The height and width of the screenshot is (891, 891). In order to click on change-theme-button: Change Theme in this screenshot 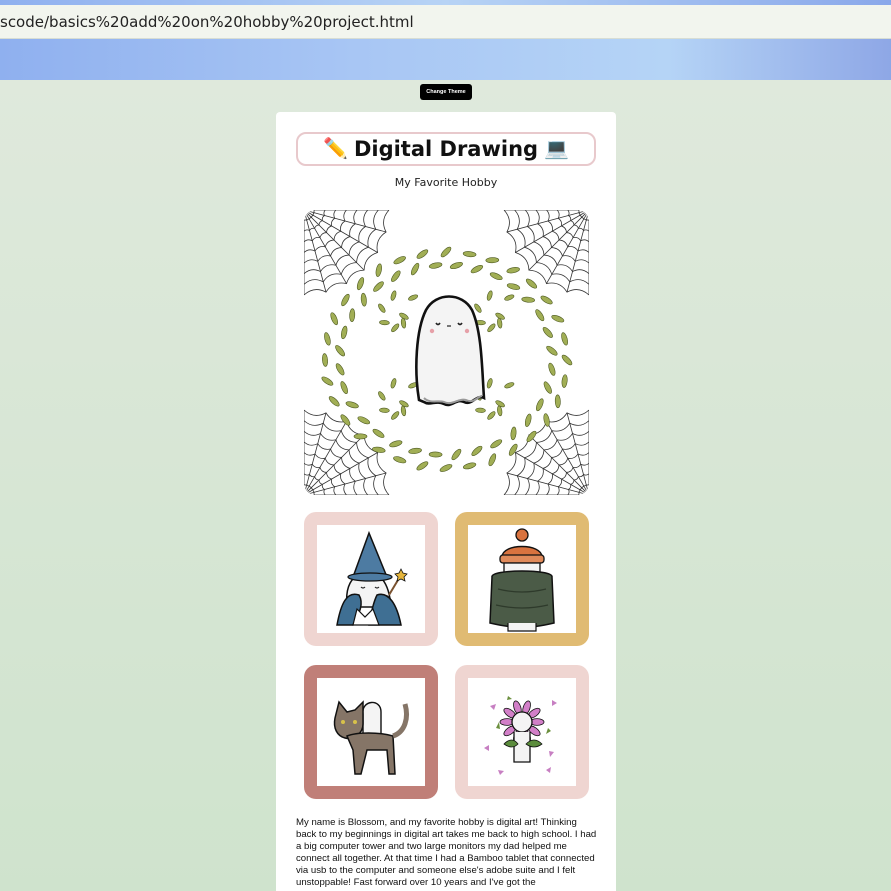, I will do `click(446, 92)`.